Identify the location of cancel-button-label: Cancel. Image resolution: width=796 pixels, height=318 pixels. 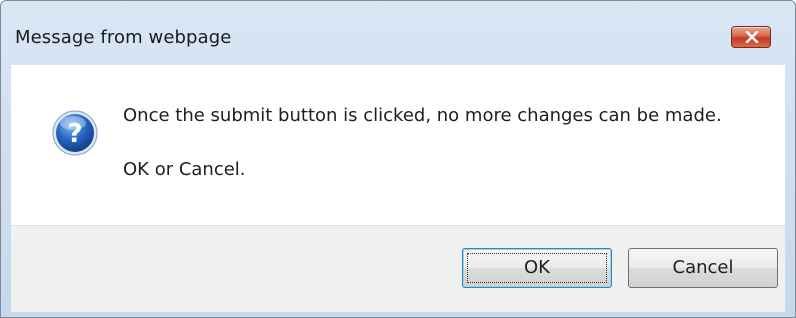
(703, 267).